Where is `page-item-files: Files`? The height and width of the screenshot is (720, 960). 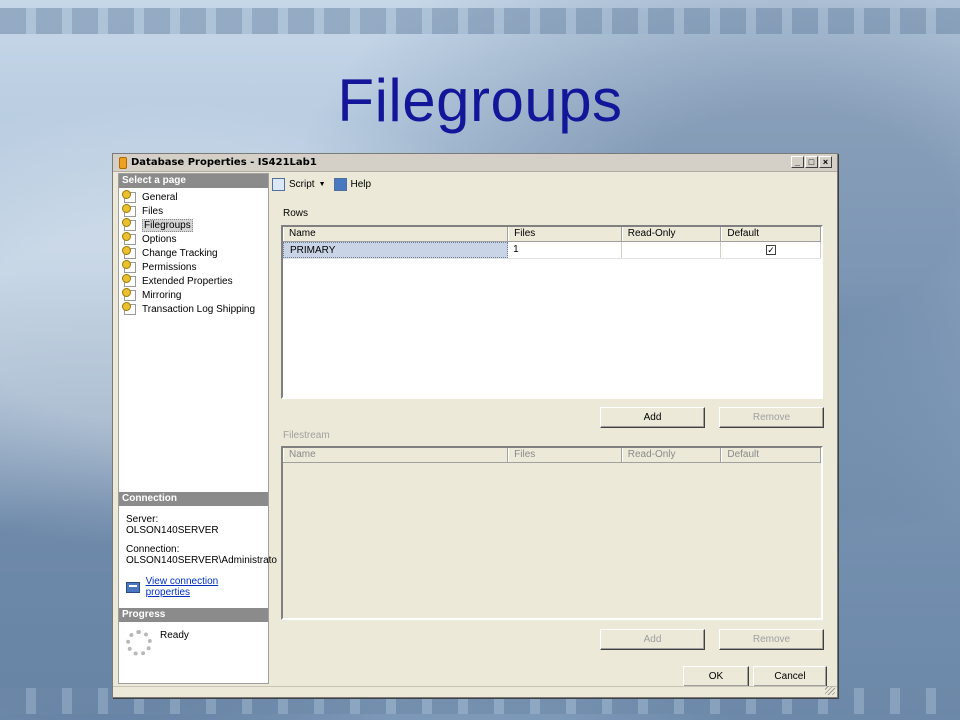
page-item-files: Files is located at coordinates (193, 210).